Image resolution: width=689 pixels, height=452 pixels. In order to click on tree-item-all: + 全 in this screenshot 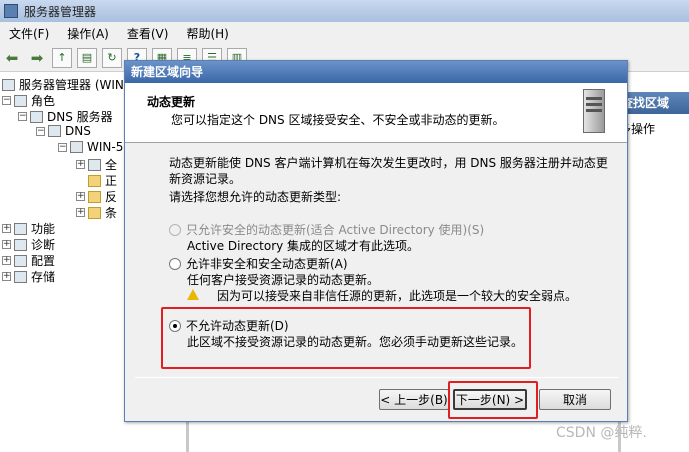, I will do `click(96, 164)`.